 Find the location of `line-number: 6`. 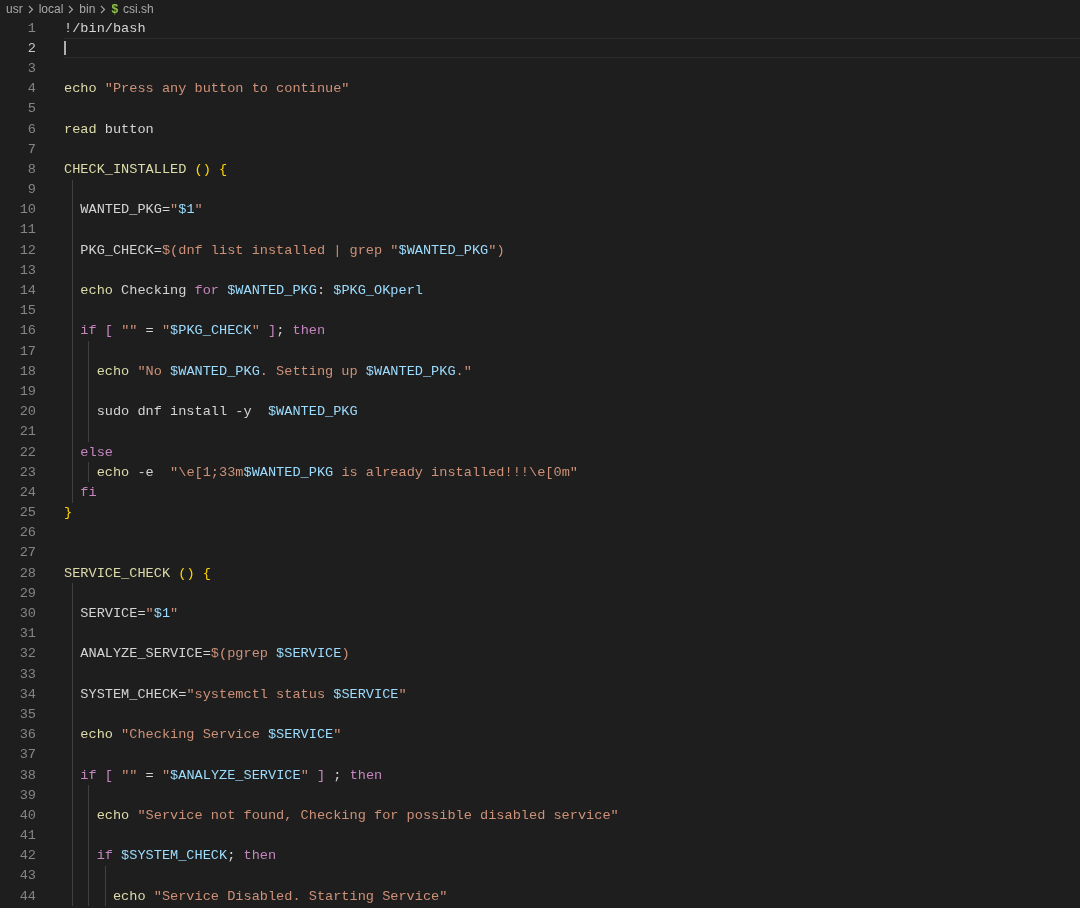

line-number: 6 is located at coordinates (31, 129).